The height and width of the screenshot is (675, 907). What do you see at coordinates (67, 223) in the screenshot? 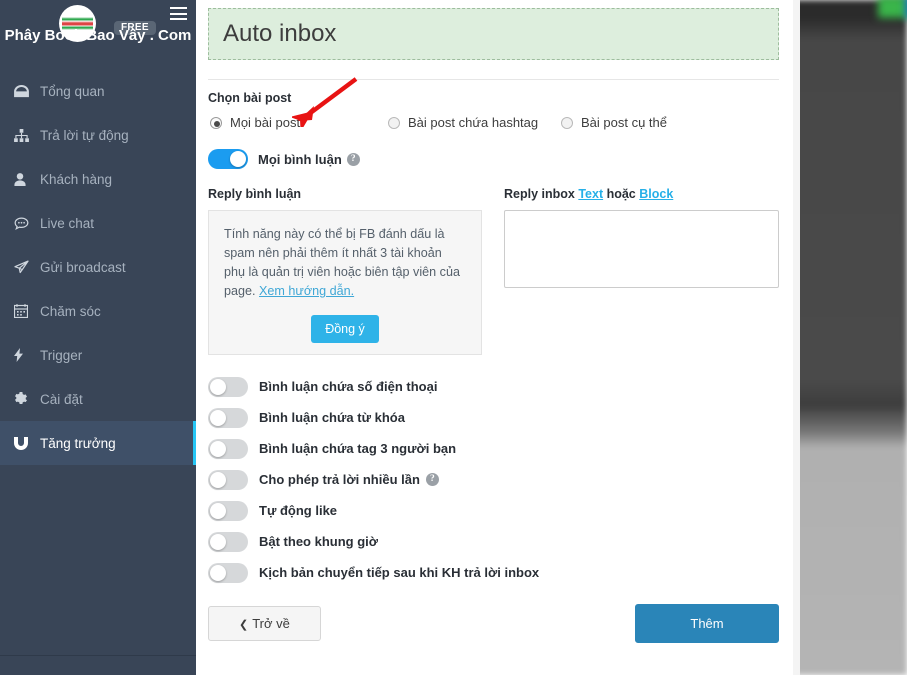
I see `sidebar-item-label: Live chat` at bounding box center [67, 223].